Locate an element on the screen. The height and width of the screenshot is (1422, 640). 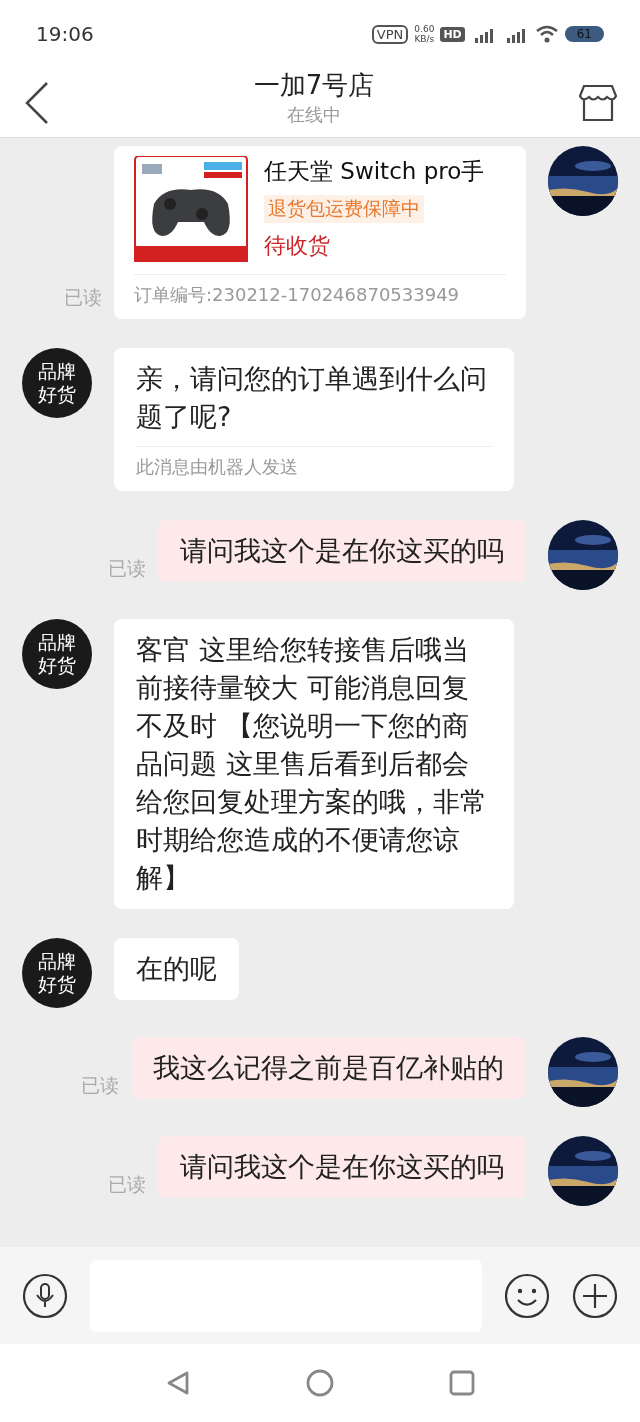
hd-badge: HD is located at coordinates (452, 34).